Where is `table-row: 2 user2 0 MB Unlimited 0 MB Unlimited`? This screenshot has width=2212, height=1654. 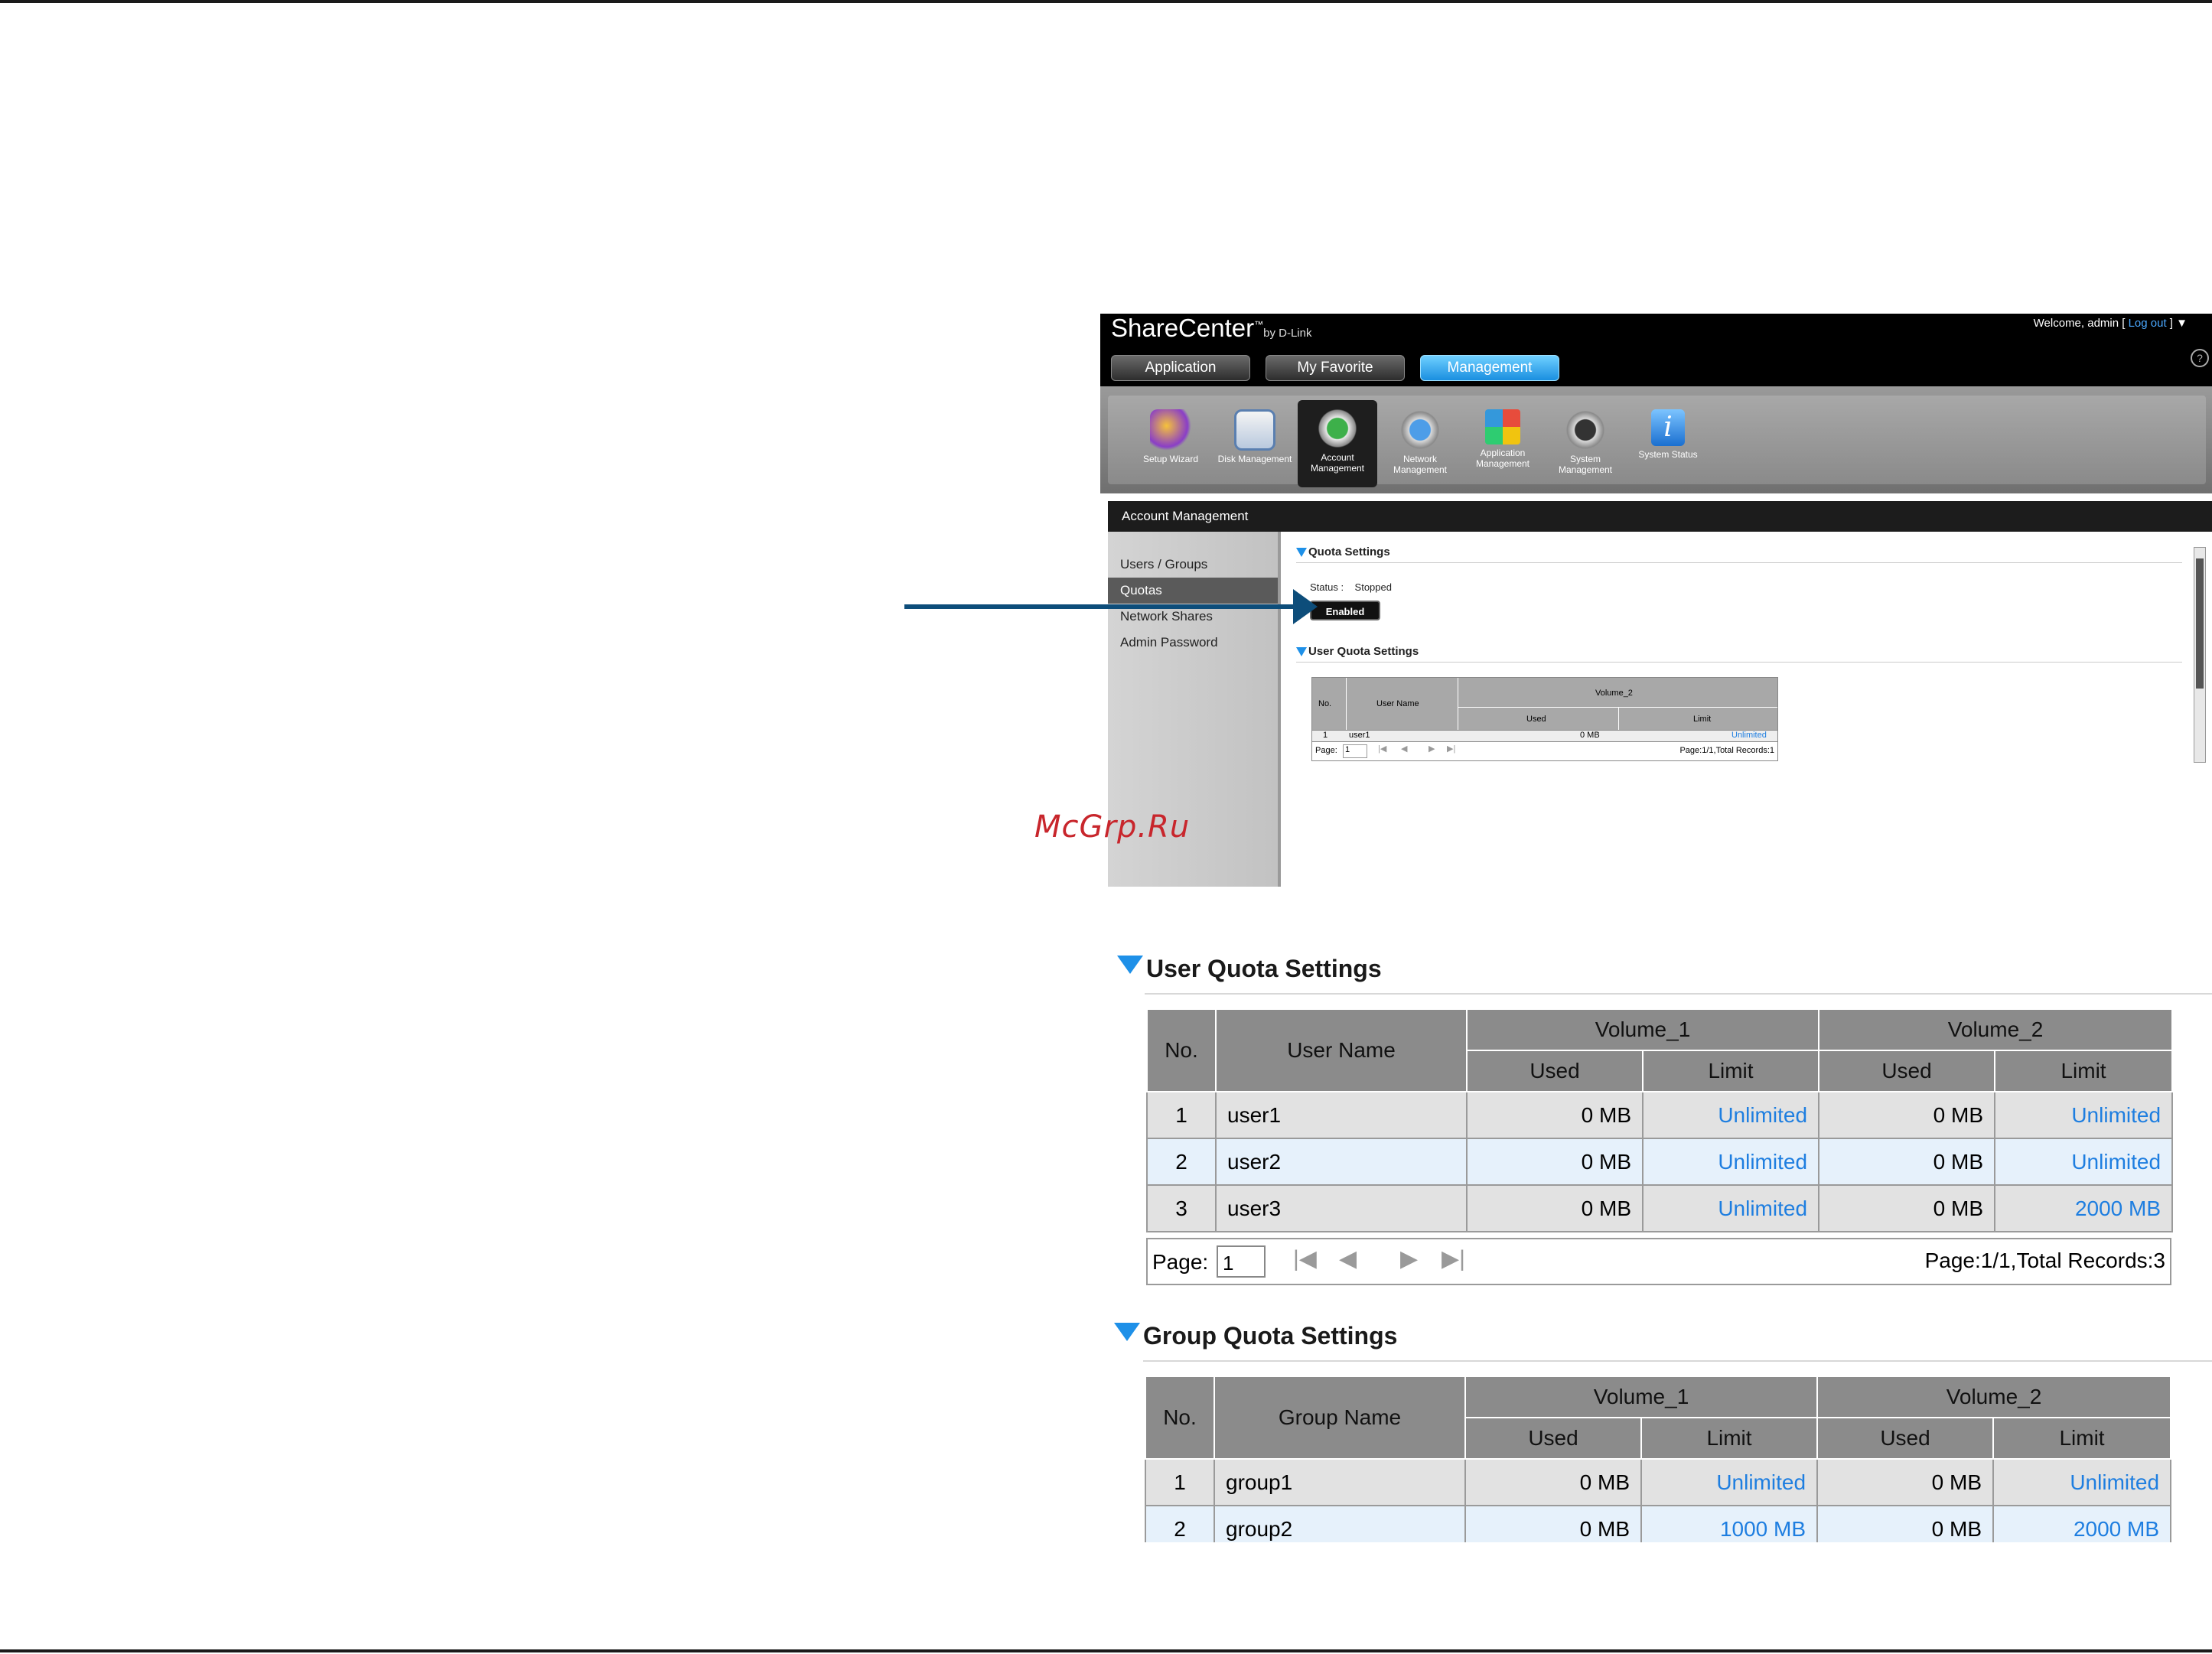 table-row: 2 user2 0 MB Unlimited 0 MB Unlimited is located at coordinates (1660, 1162).